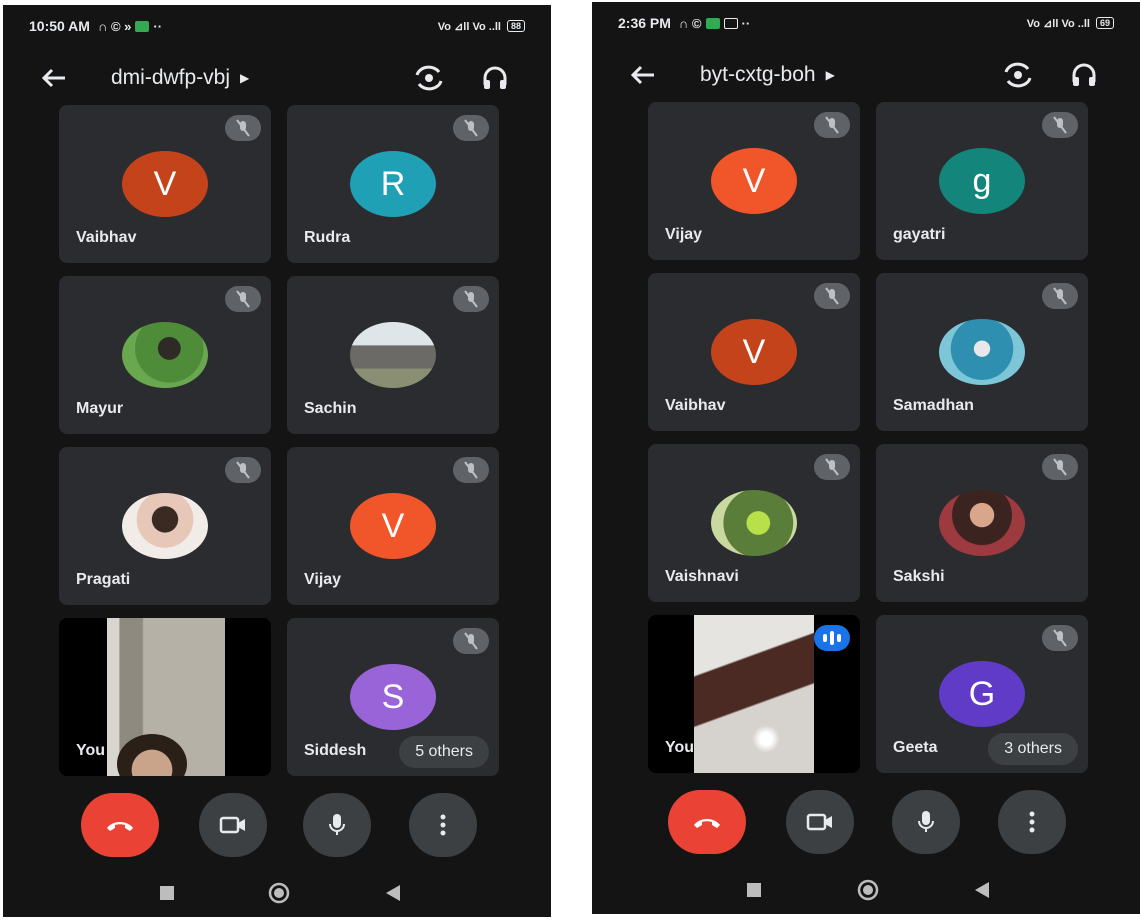 This screenshot has height=920, width=1140. I want to click on meeting-code-button: dmi-dwfp-vbj ▶, so click(180, 78).